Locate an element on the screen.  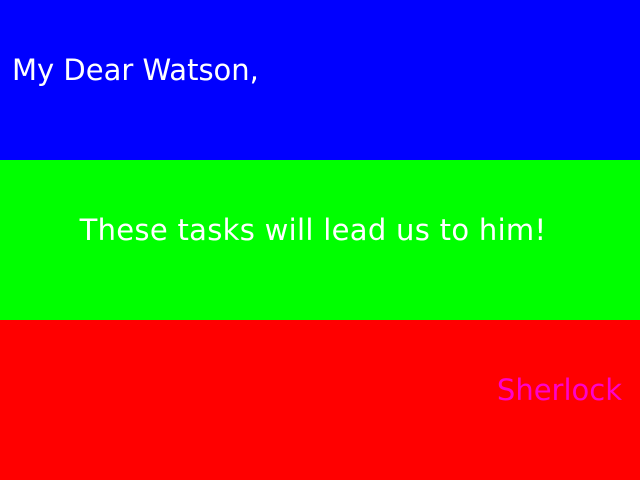
signature-text: Sherlock is located at coordinates (559, 390).